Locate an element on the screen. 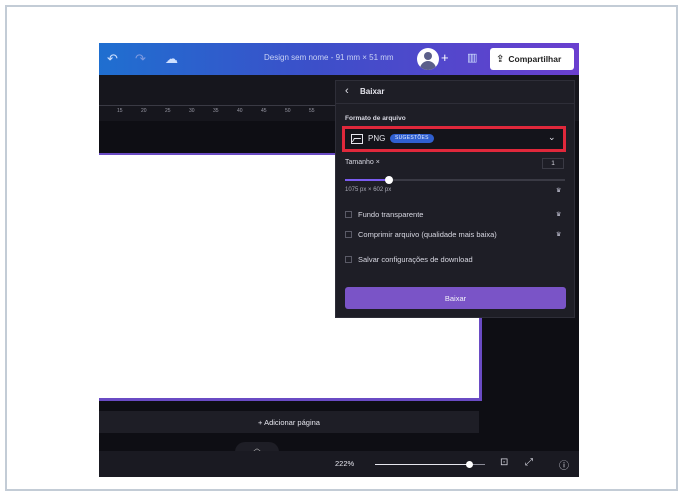 The height and width of the screenshot is (498, 685). avatar is located at coordinates (428, 59).